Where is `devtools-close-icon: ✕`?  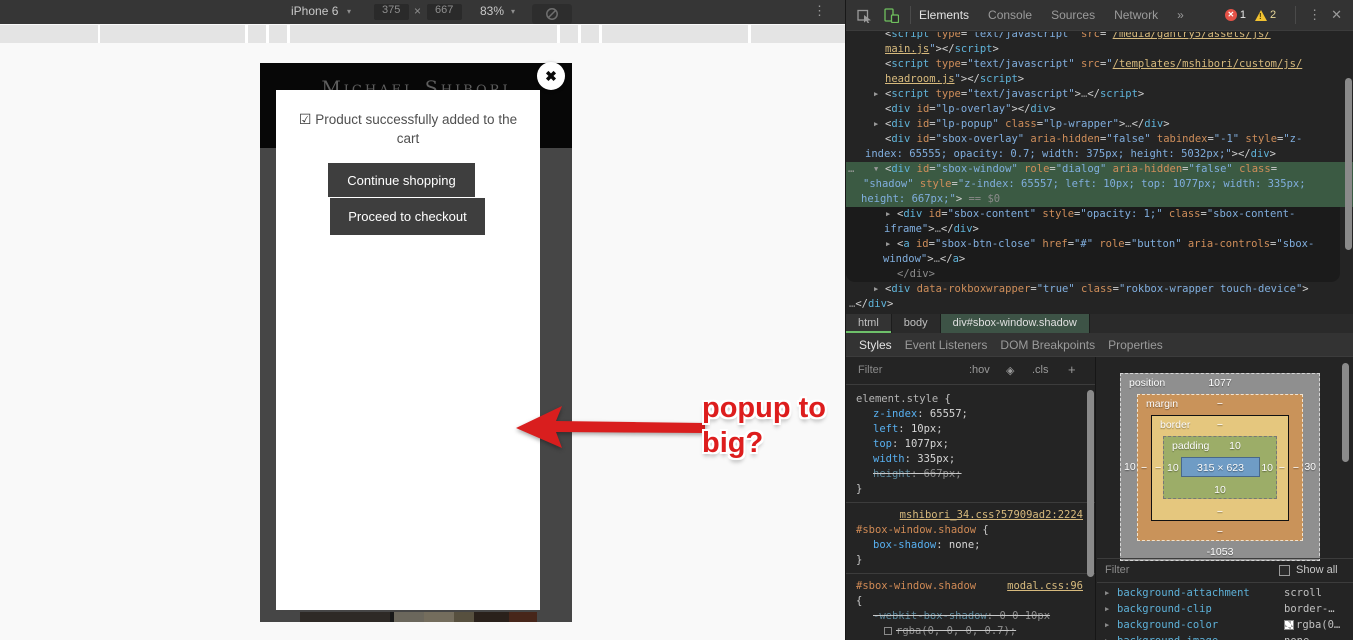 devtools-close-icon: ✕ is located at coordinates (1336, 15).